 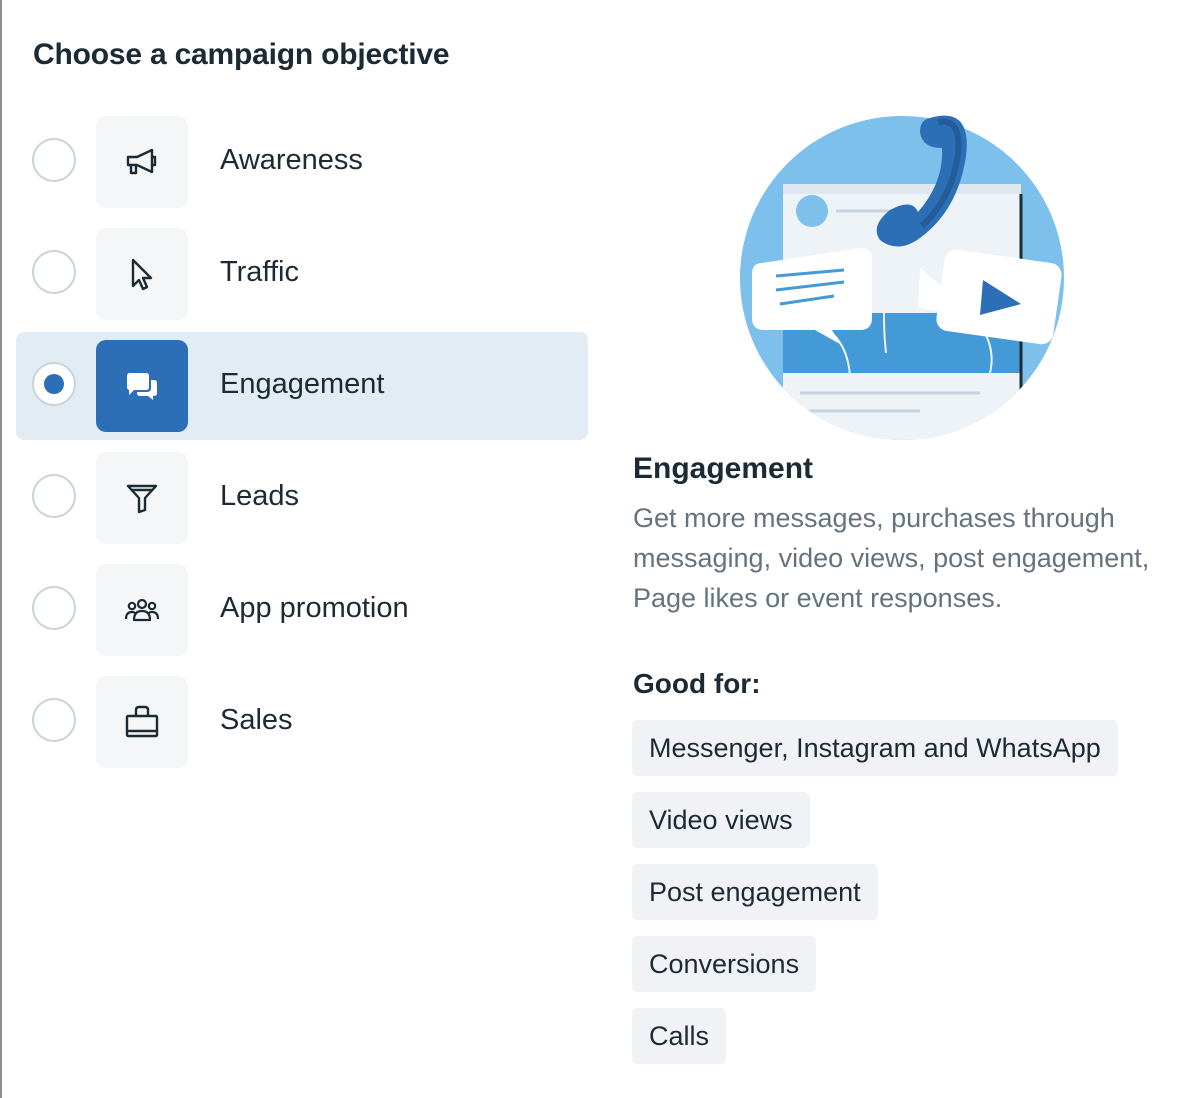 What do you see at coordinates (241, 54) in the screenshot?
I see `dialog-title: Choose a campaign objective` at bounding box center [241, 54].